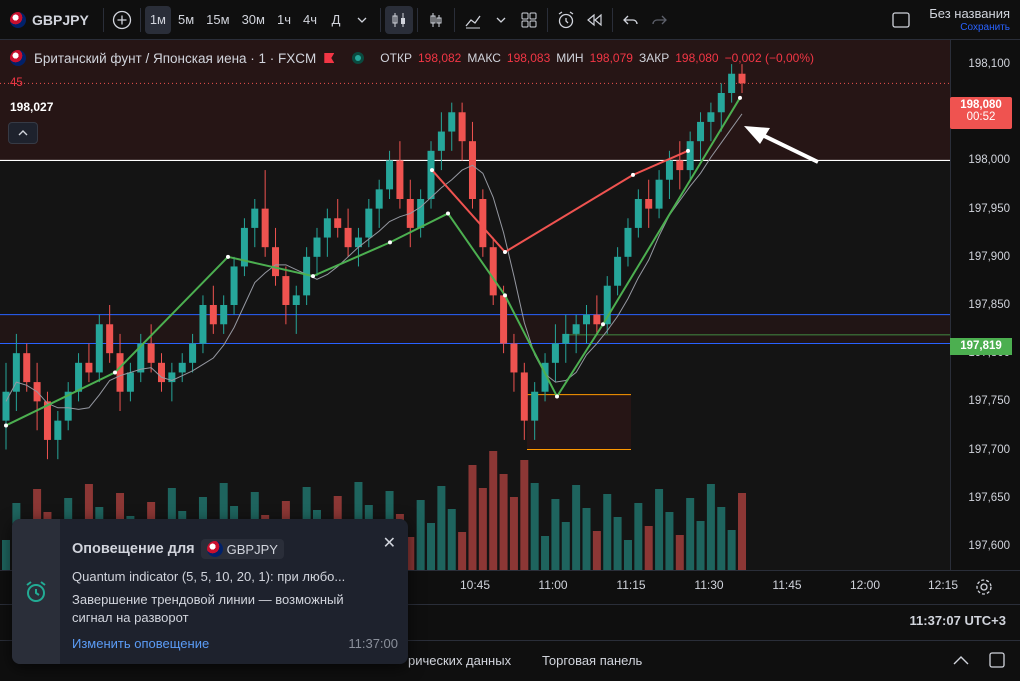  I want to click on low-label: МИН, so click(570, 58).